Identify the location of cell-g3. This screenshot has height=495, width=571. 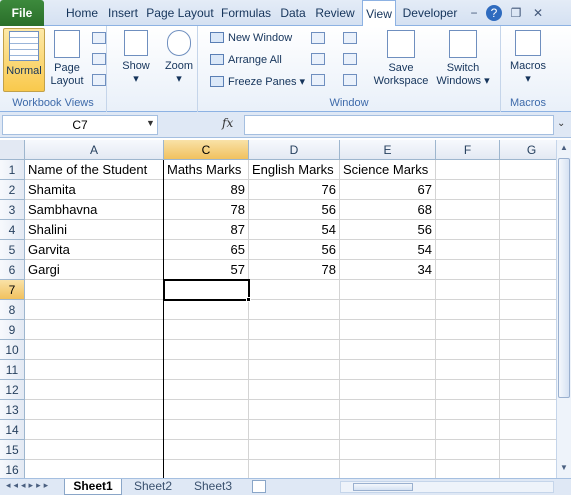
(528, 210).